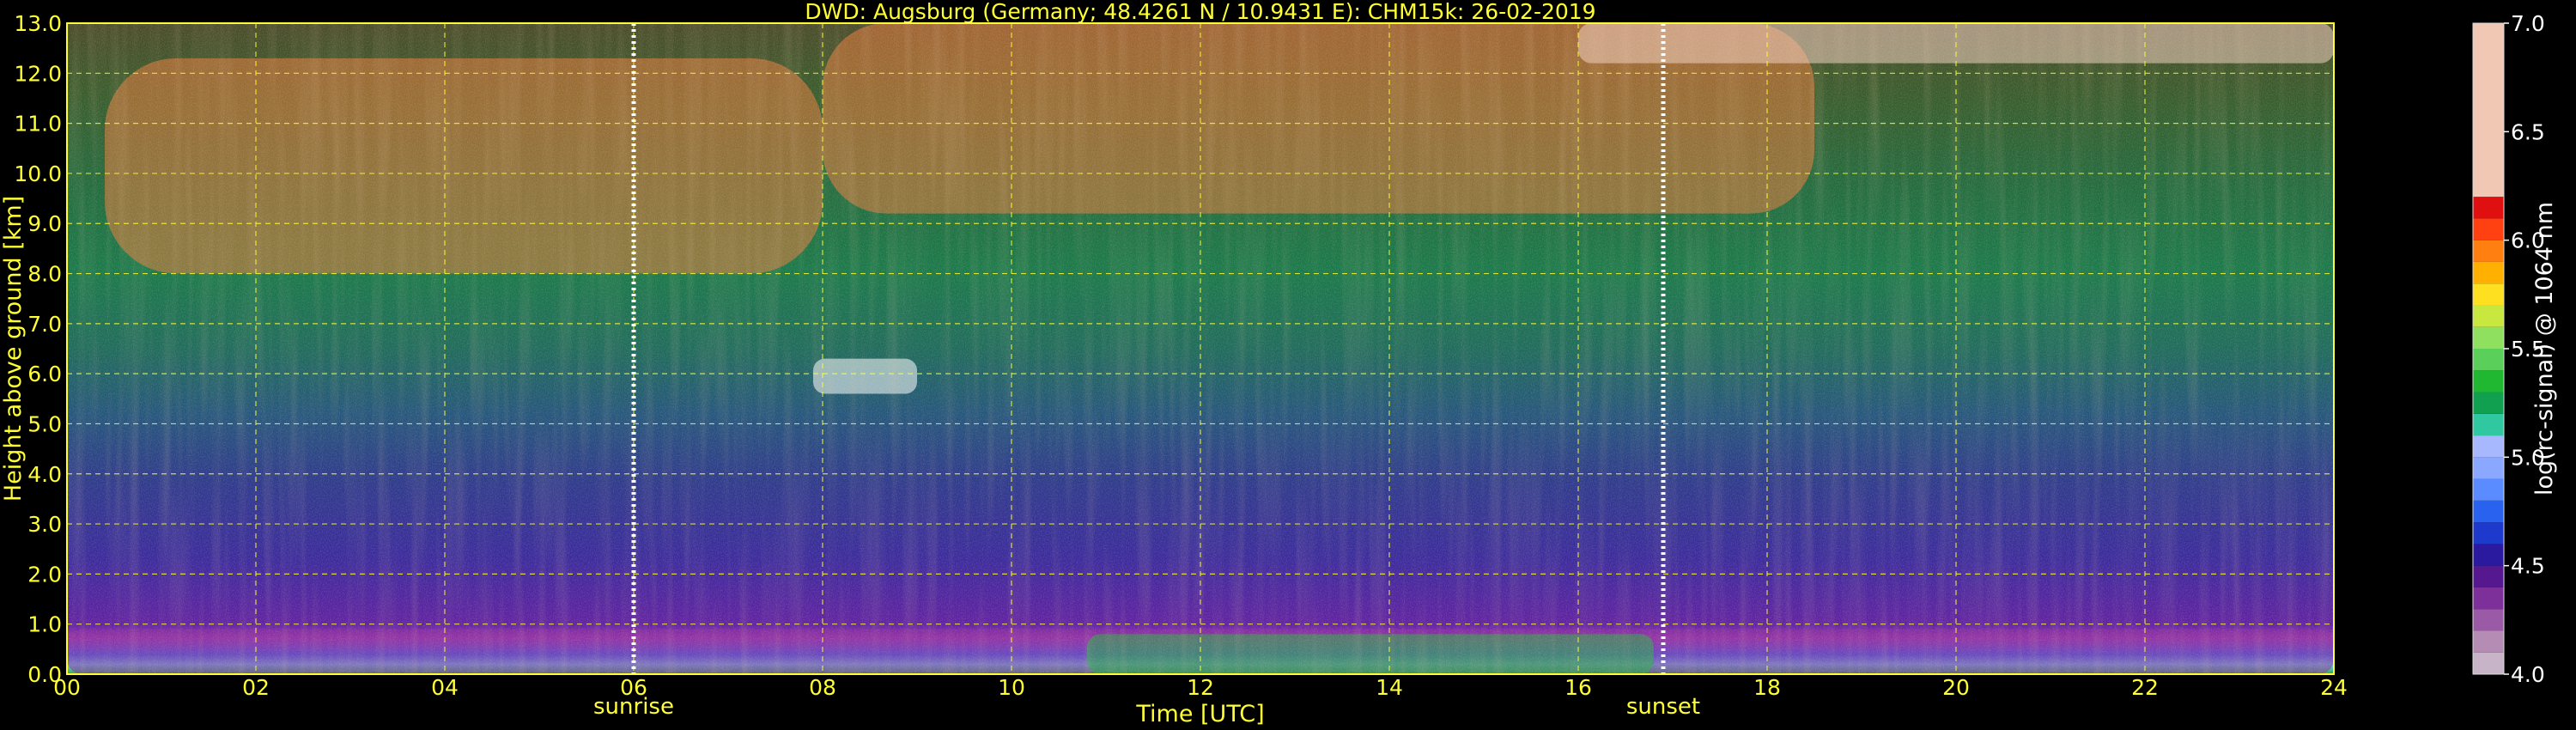 The height and width of the screenshot is (730, 2576). I want to click on colorbar-label: log(rc-signal) @ 1064 nm, so click(2544, 349).